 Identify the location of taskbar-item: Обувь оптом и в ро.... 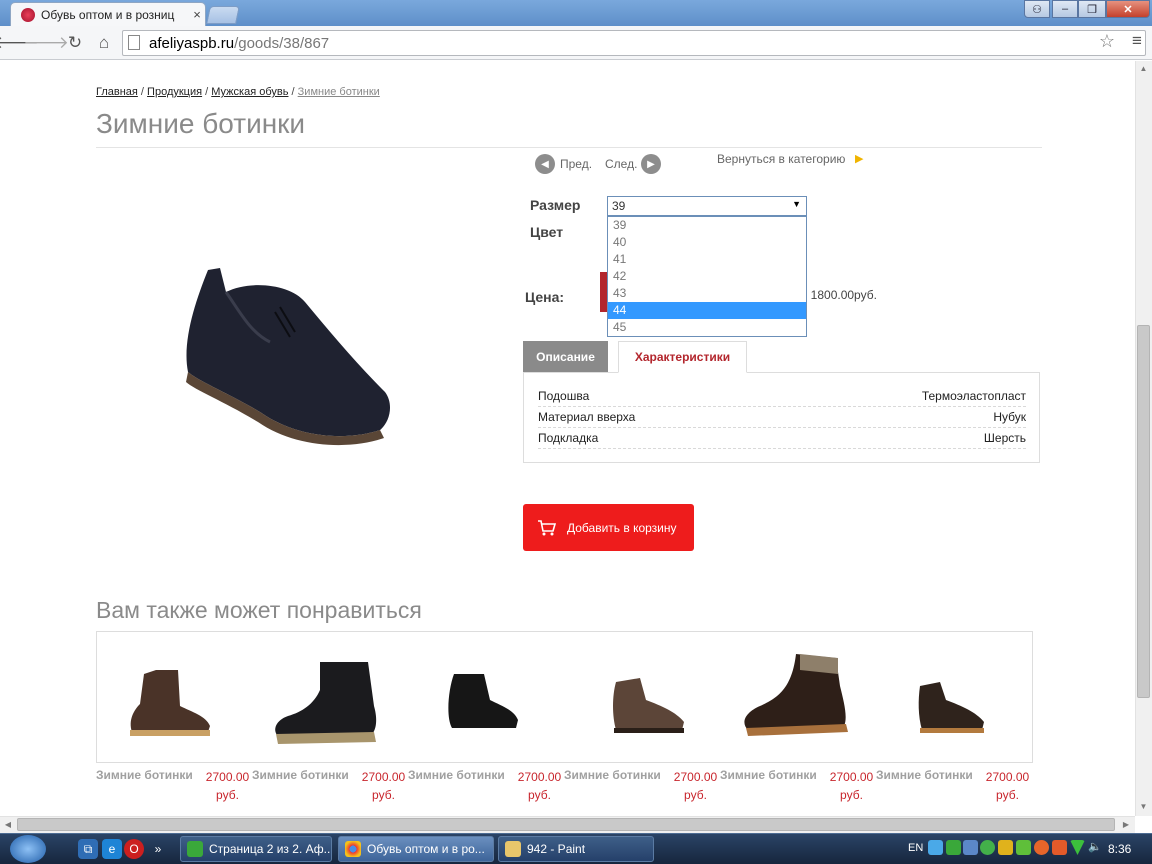
(416, 849).